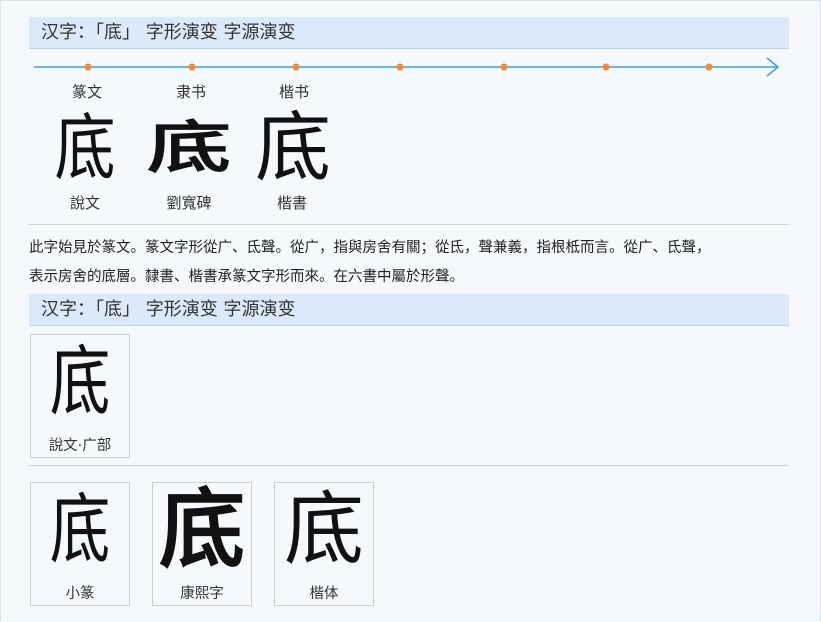 The width and height of the screenshot is (821, 622). I want to click on glyph-card-kangxi: 底 康熙字, so click(202, 544).